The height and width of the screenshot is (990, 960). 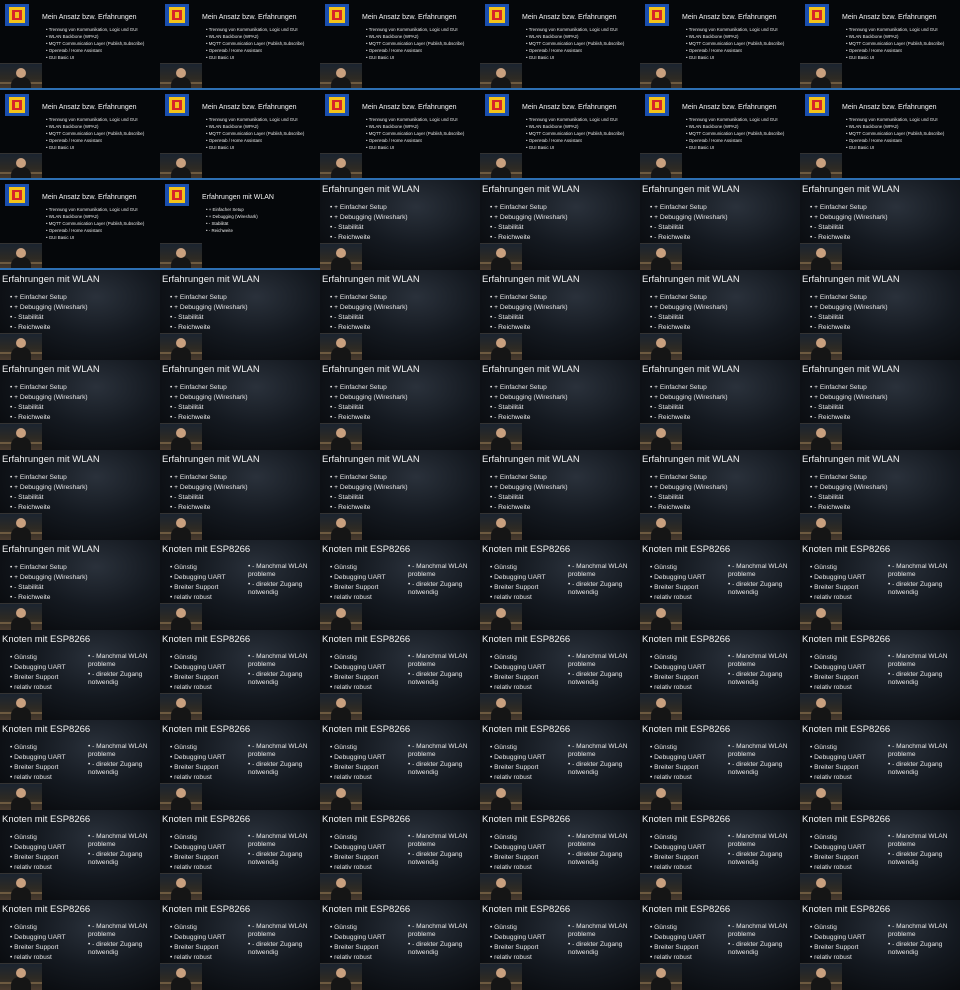 I want to click on bullet-item: WLAN Backbone (WPA2), so click(x=575, y=126).